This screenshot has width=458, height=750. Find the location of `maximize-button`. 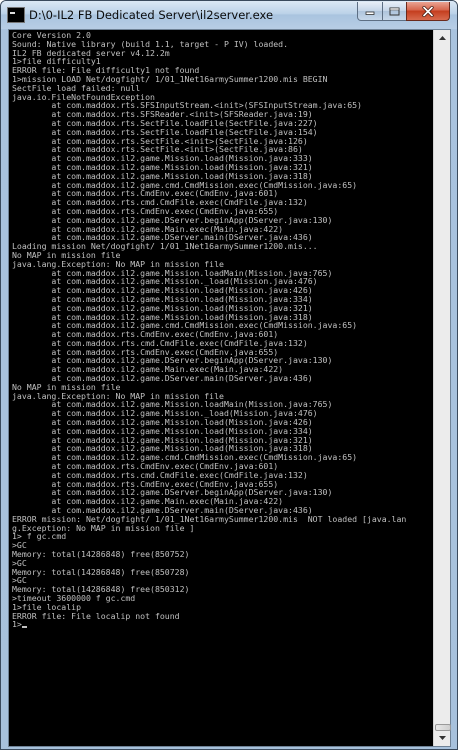

maximize-button is located at coordinates (394, 11).